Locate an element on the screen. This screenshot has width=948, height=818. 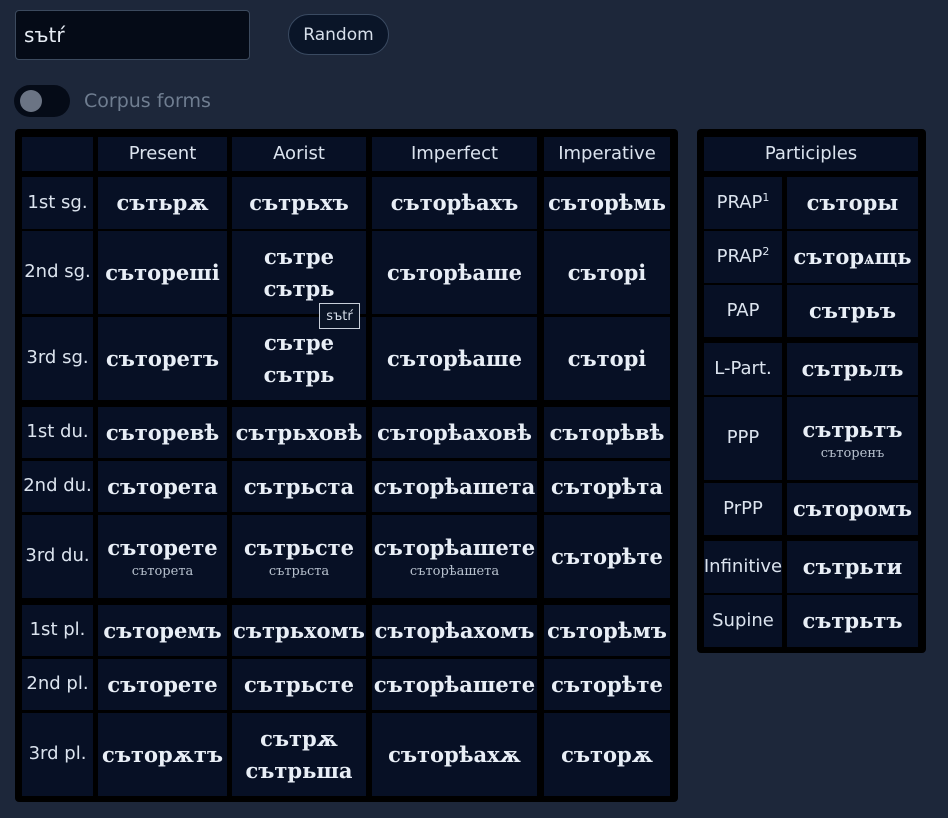
form-cell: сътрьховѣ is located at coordinates (299, 432).